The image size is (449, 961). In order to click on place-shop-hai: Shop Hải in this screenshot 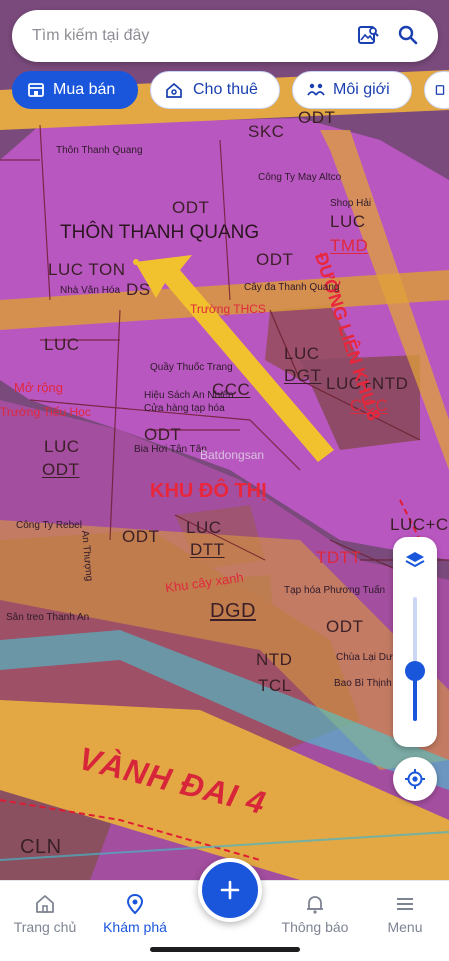, I will do `click(351, 203)`.